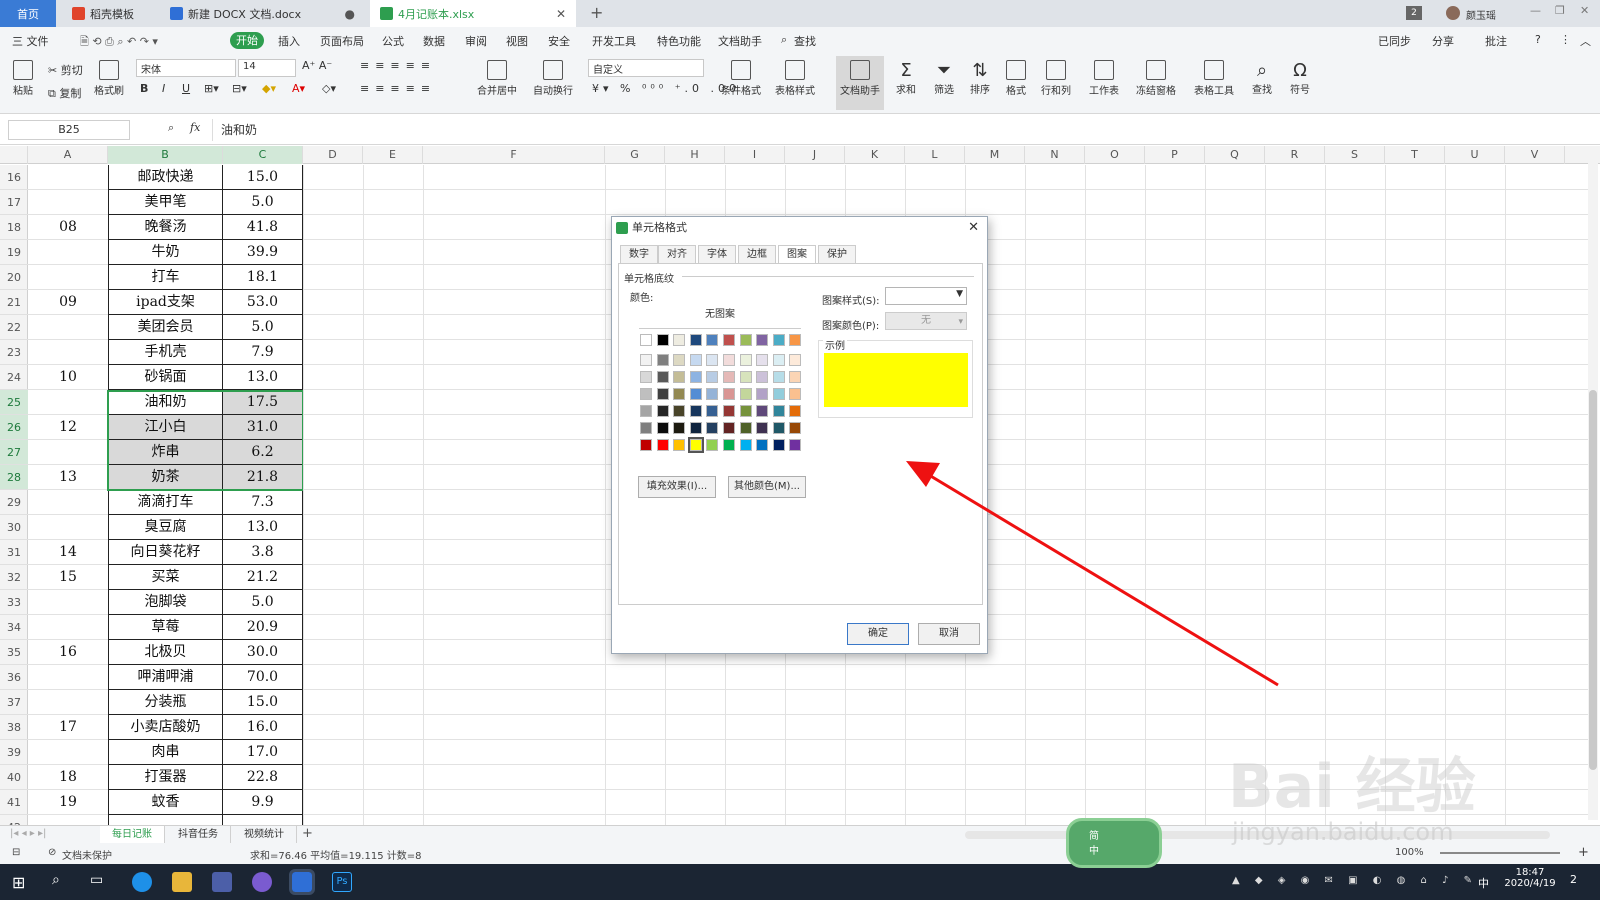  I want to click on no-pattern-option: 无图案, so click(720, 315).